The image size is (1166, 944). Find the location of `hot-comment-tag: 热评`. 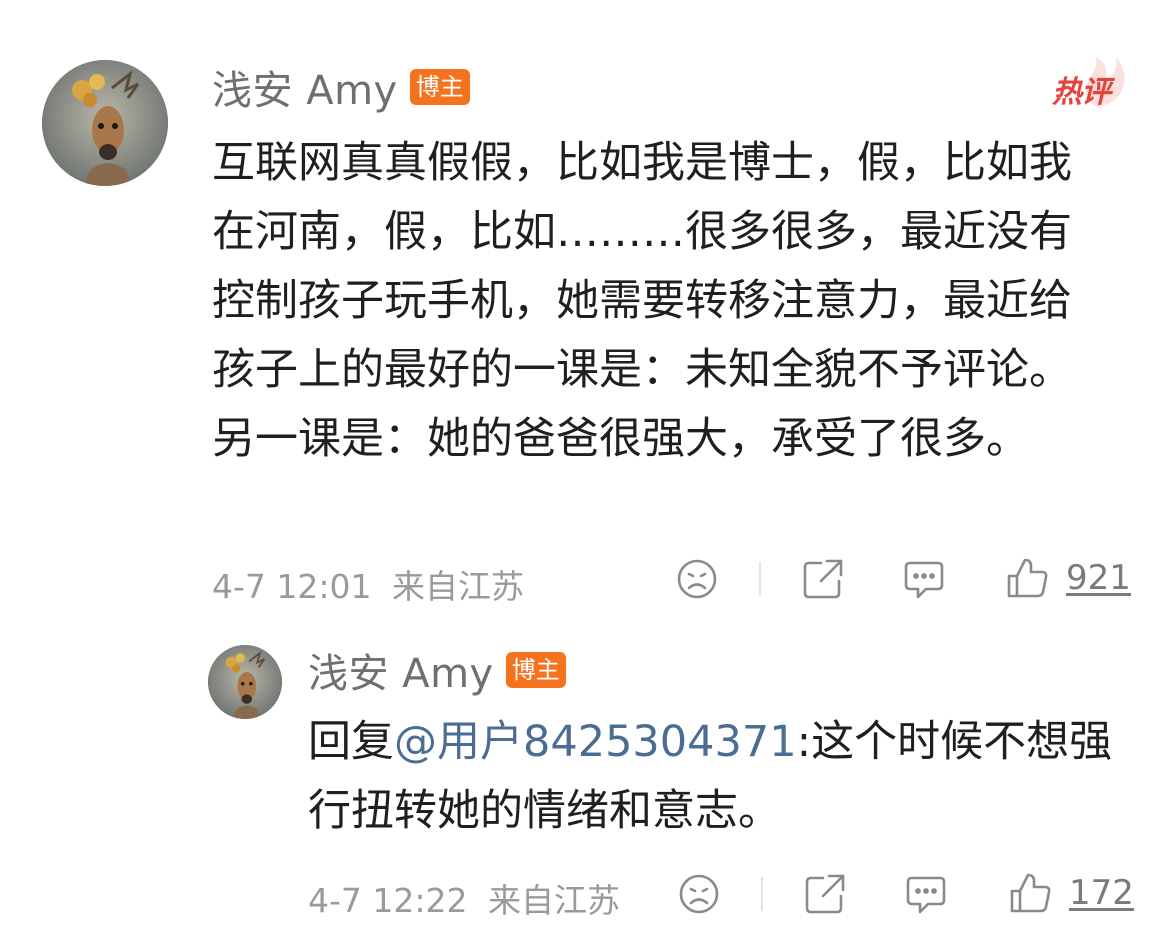

hot-comment-tag: 热评 is located at coordinates (1085, 82).